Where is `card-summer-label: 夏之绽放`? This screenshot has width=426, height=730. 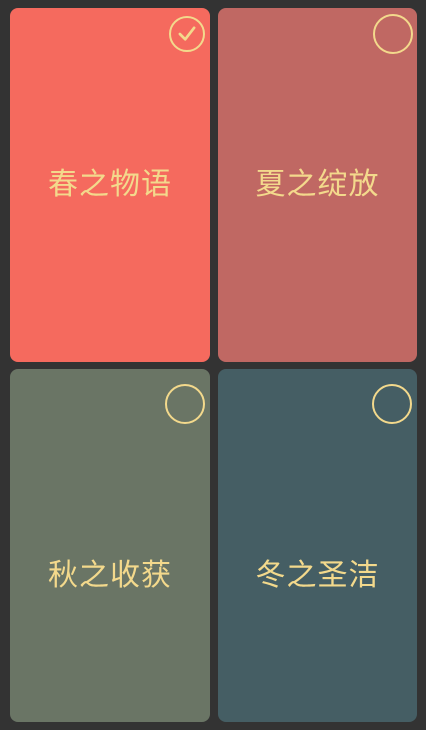 card-summer-label: 夏之绽放 is located at coordinates (317, 184).